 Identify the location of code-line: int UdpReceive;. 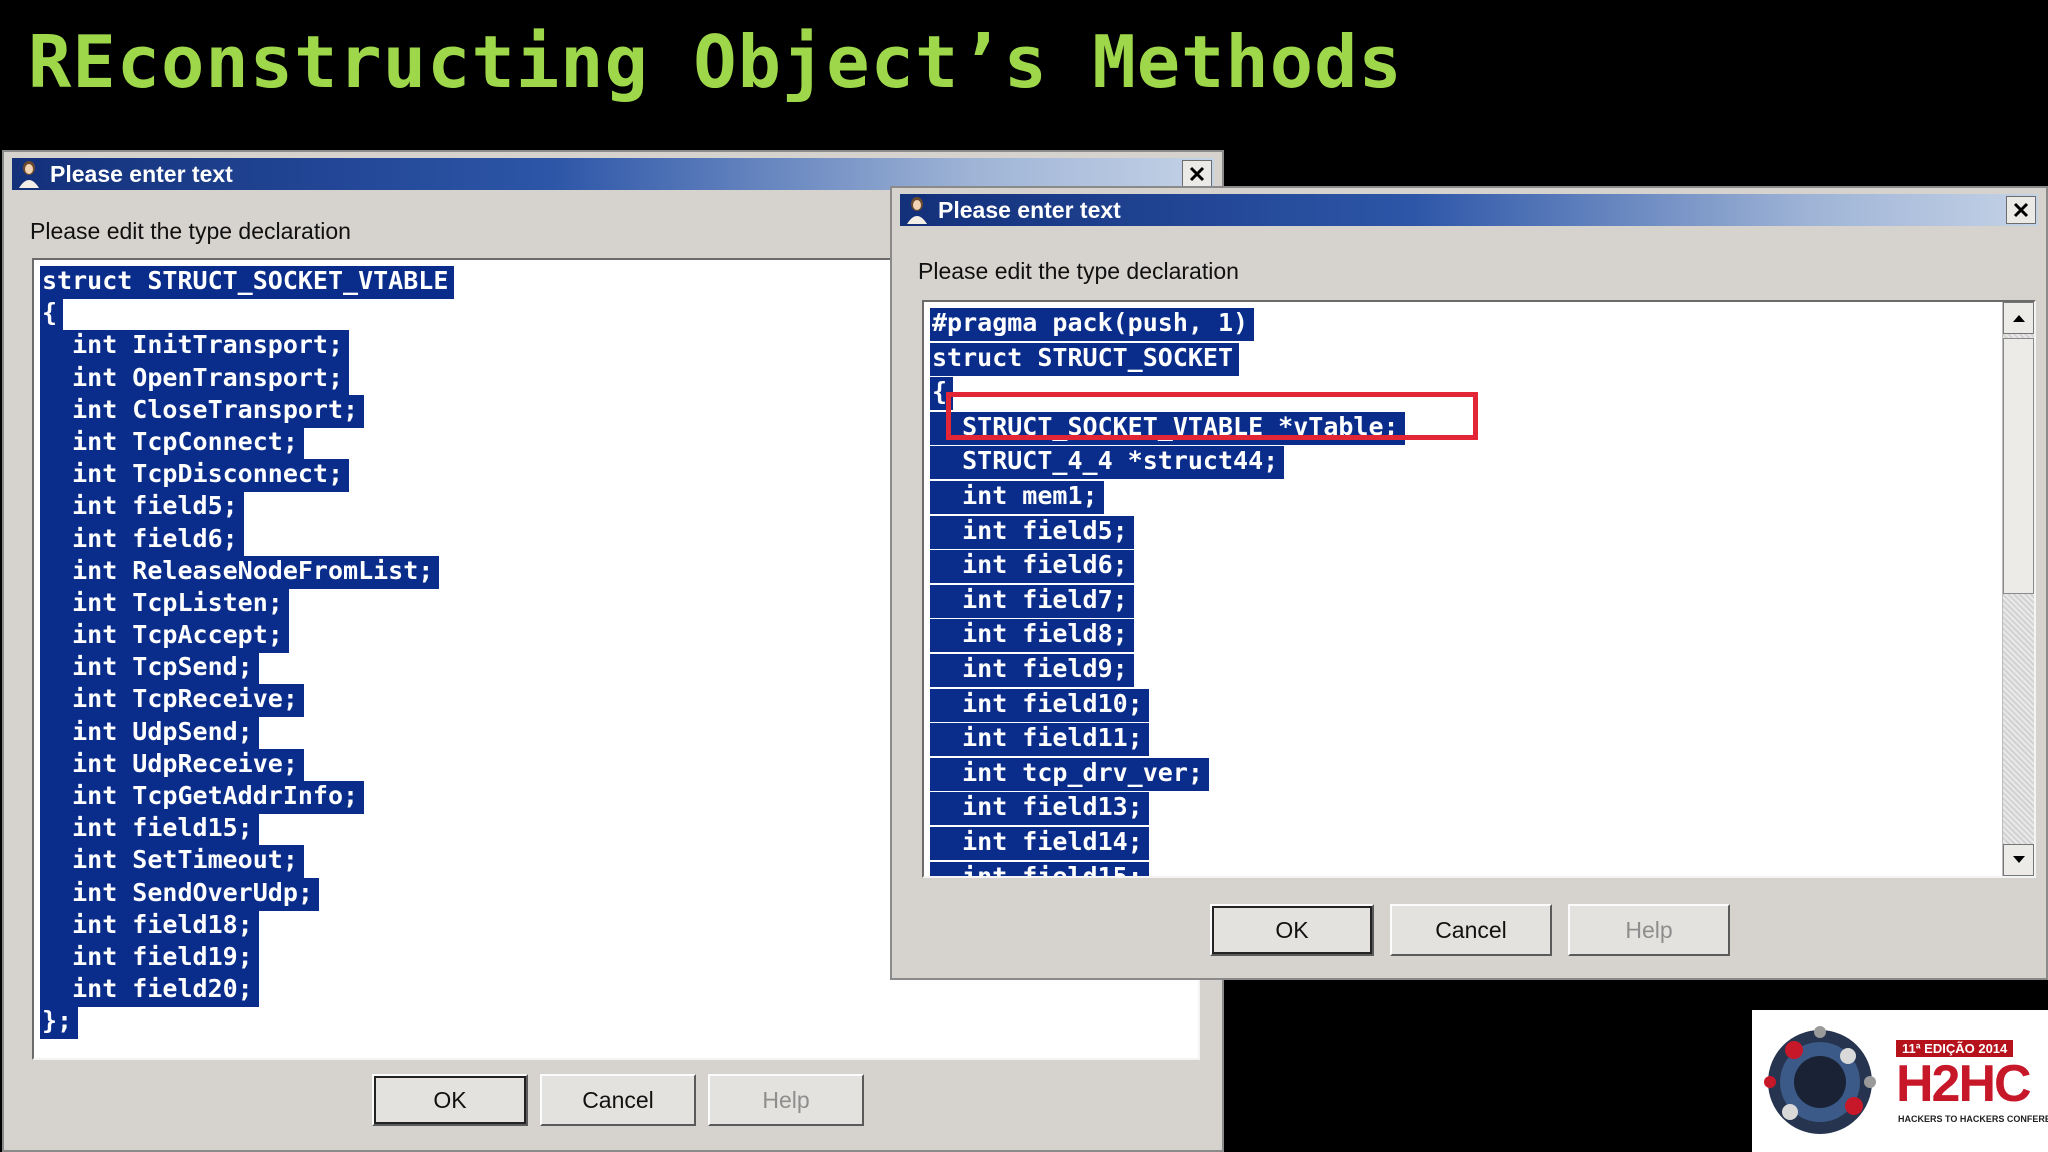
(247, 765).